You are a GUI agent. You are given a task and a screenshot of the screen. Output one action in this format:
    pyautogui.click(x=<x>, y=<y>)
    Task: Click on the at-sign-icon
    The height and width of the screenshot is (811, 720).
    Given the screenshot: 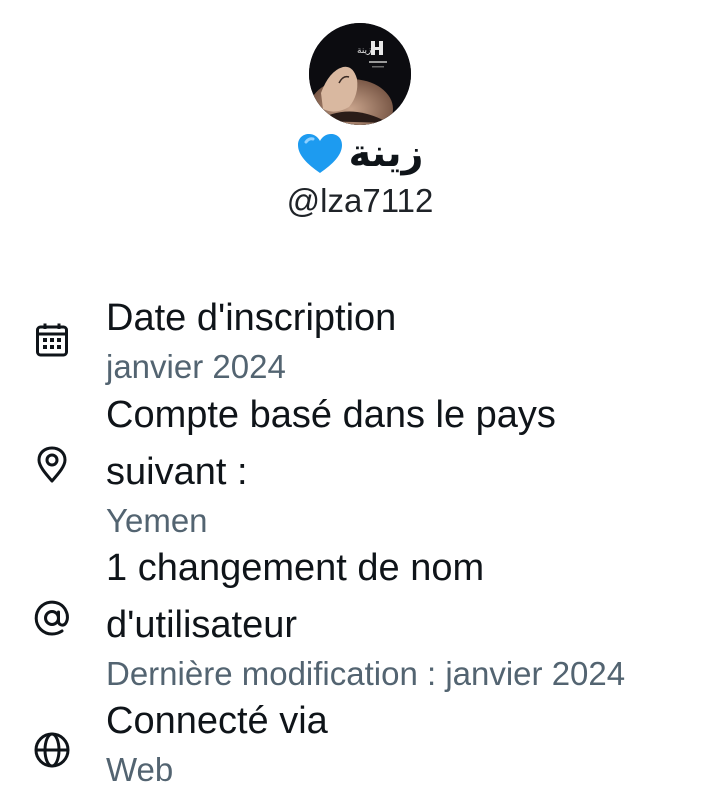 What is the action you would take?
    pyautogui.click(x=52, y=618)
    